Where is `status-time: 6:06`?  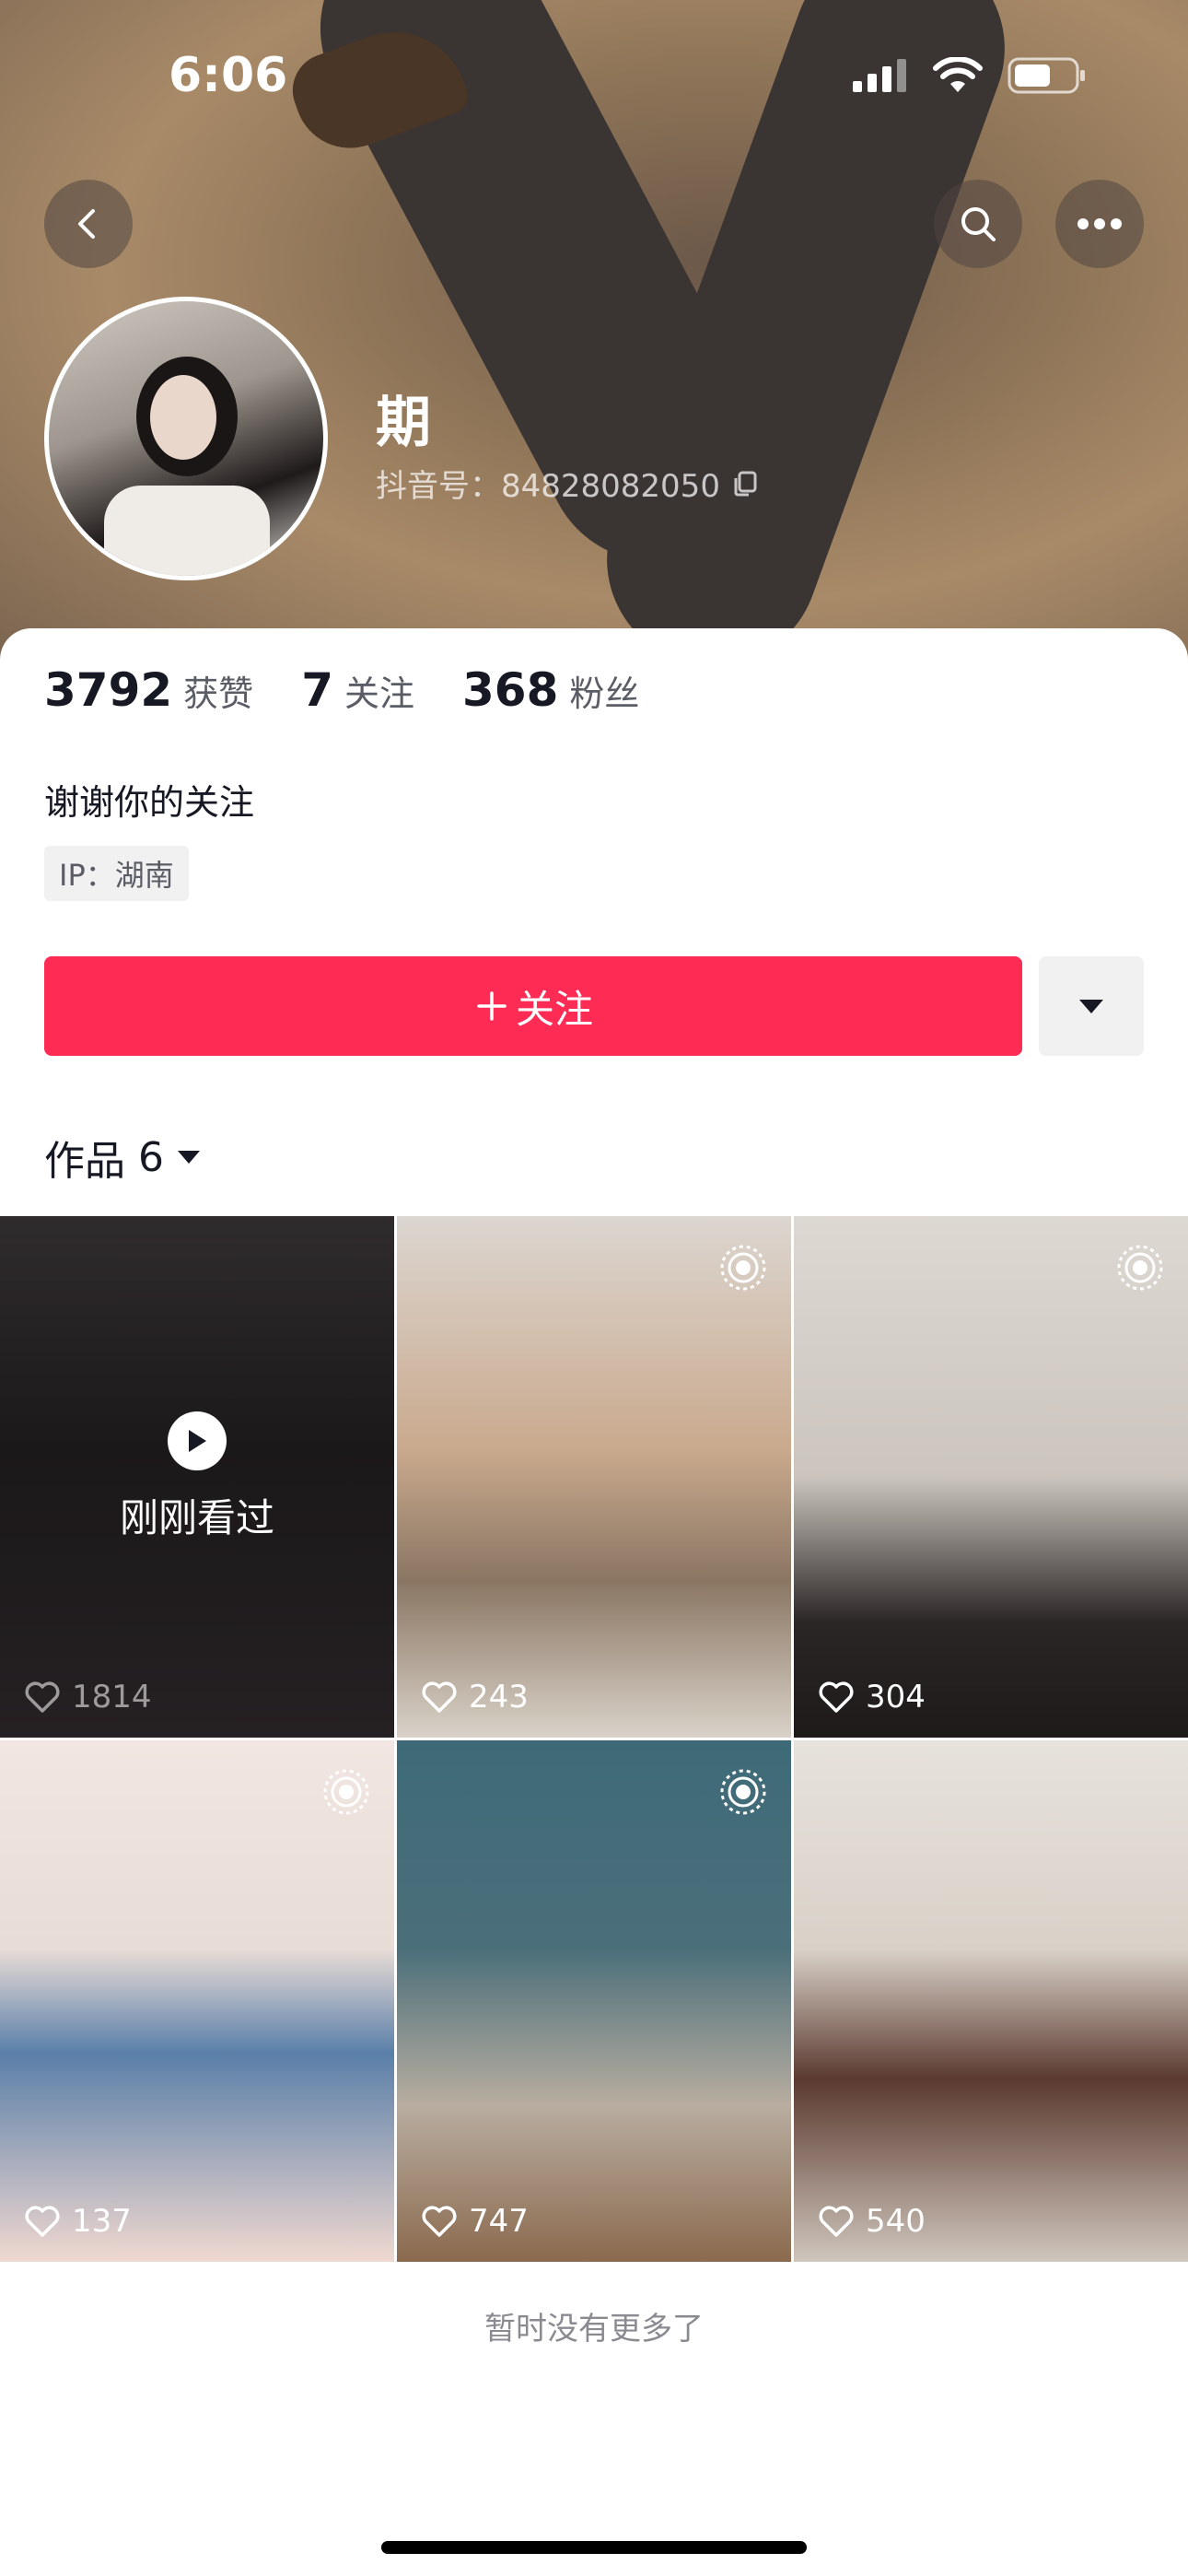
status-time: 6:06 is located at coordinates (228, 75).